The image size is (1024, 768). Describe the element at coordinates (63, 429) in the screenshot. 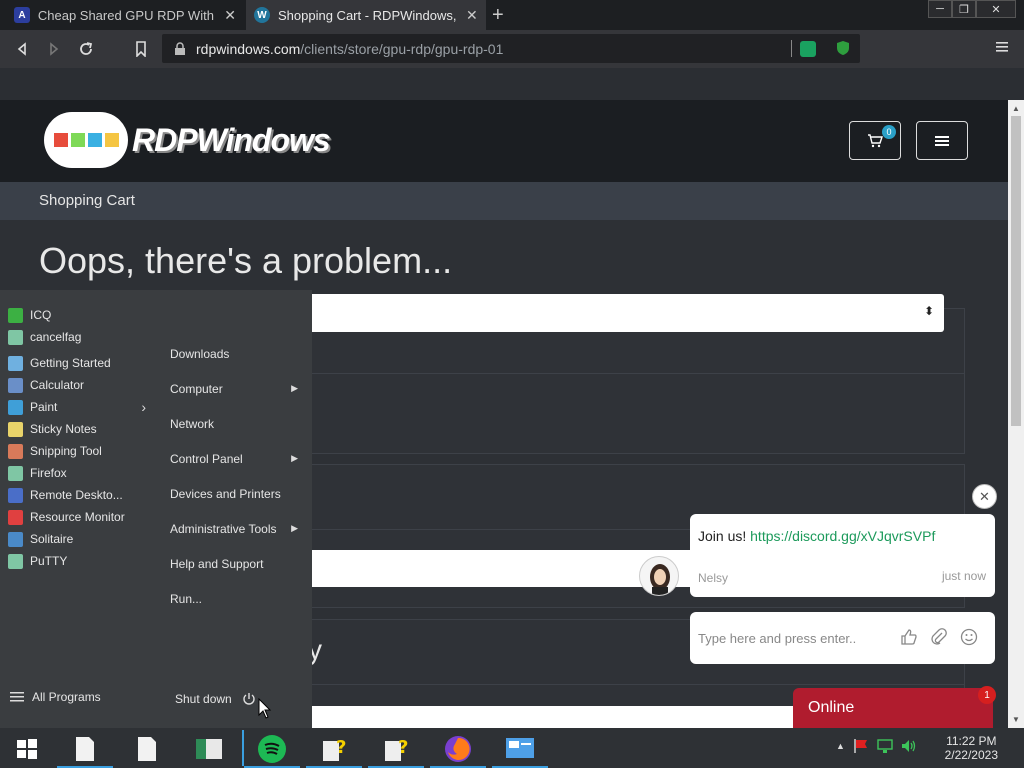

I see `start-menu-item-label: Sticky Notes` at that location.